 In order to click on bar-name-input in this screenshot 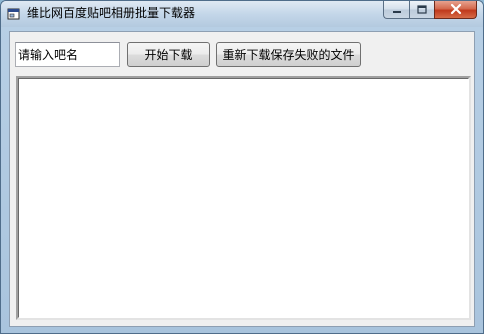, I will do `click(67, 54)`.